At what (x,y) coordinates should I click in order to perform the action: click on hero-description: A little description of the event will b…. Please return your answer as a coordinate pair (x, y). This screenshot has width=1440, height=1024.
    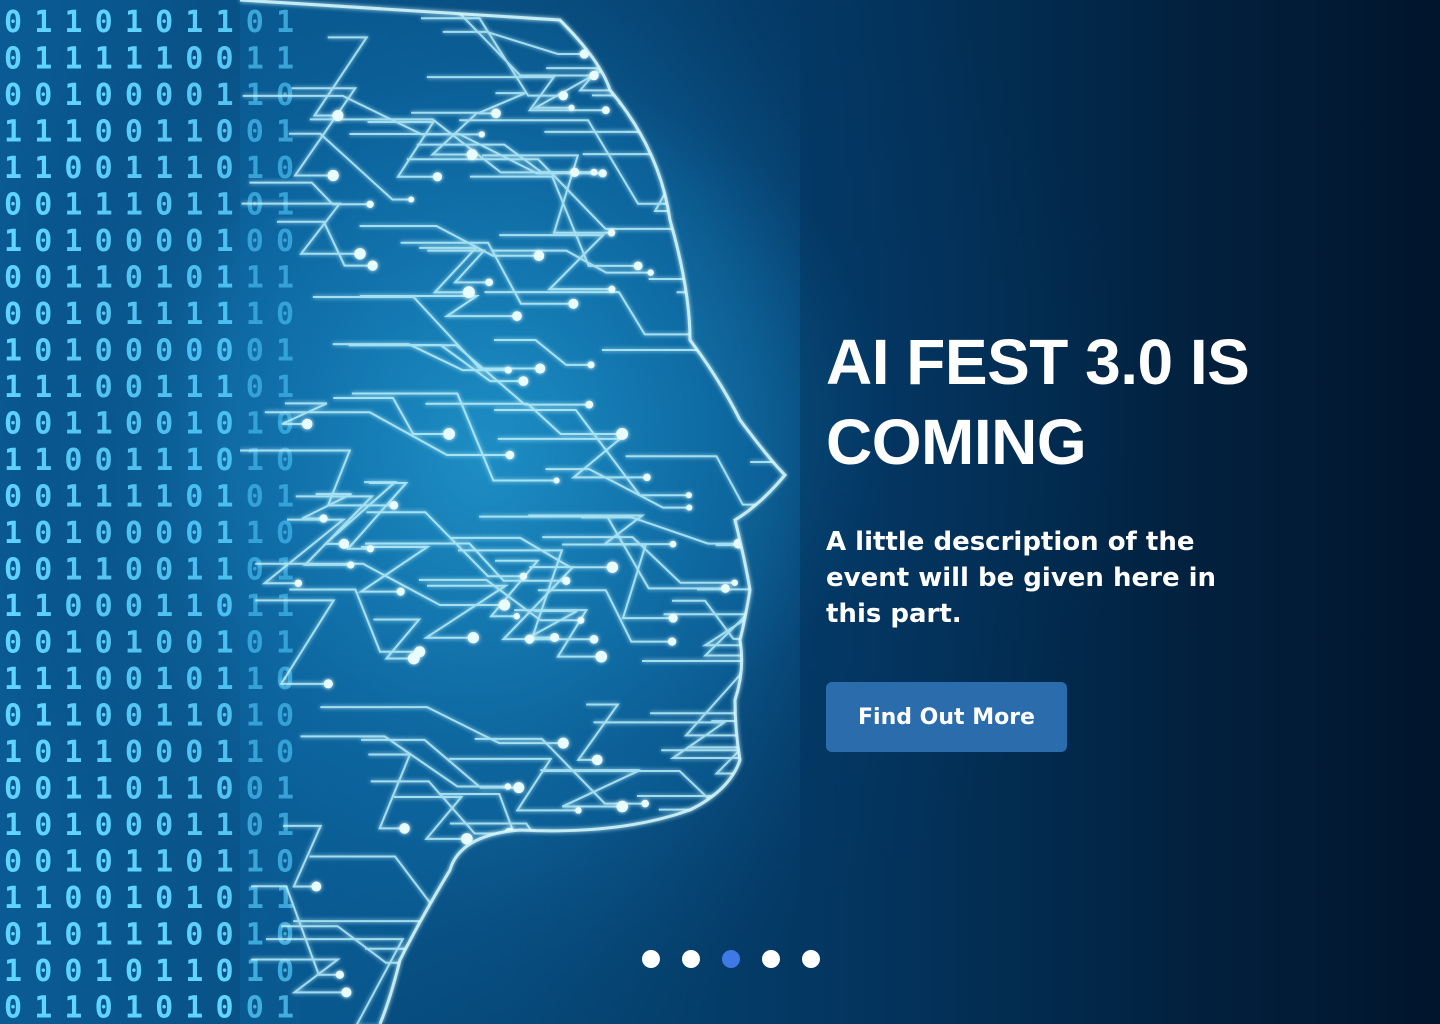
    Looking at the image, I should click on (1021, 578).